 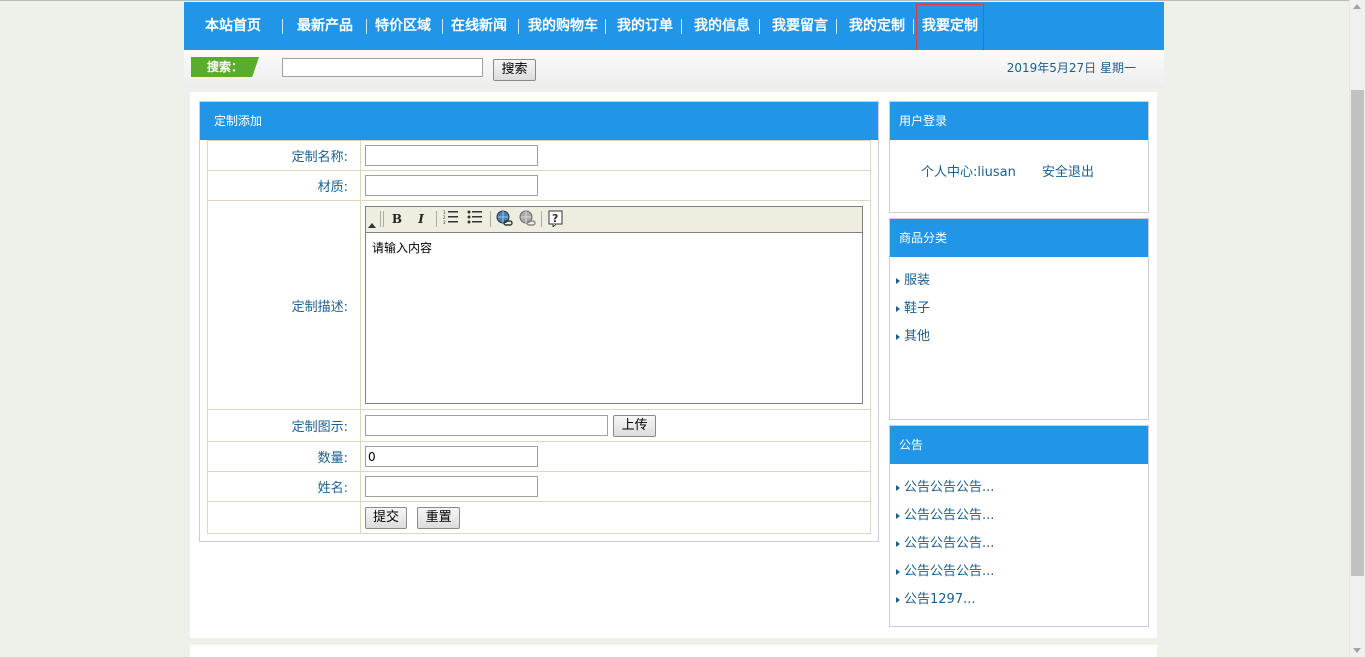 I want to click on category-item: 服装, so click(x=913, y=278).